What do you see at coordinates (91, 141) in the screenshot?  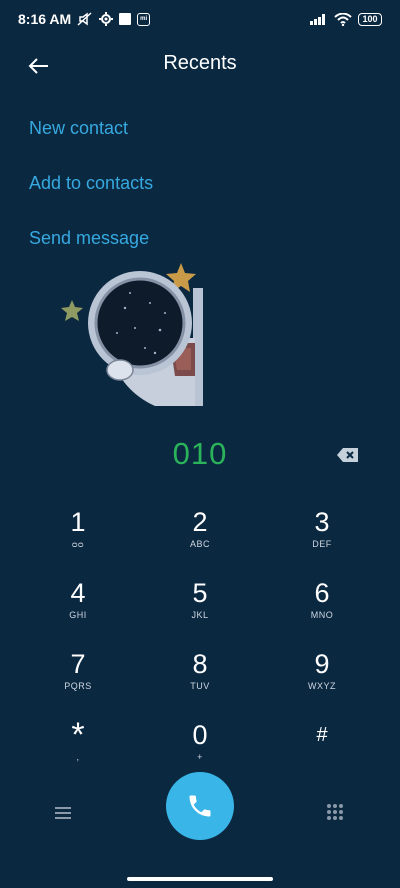 I see `new-contact-link: New contact` at bounding box center [91, 141].